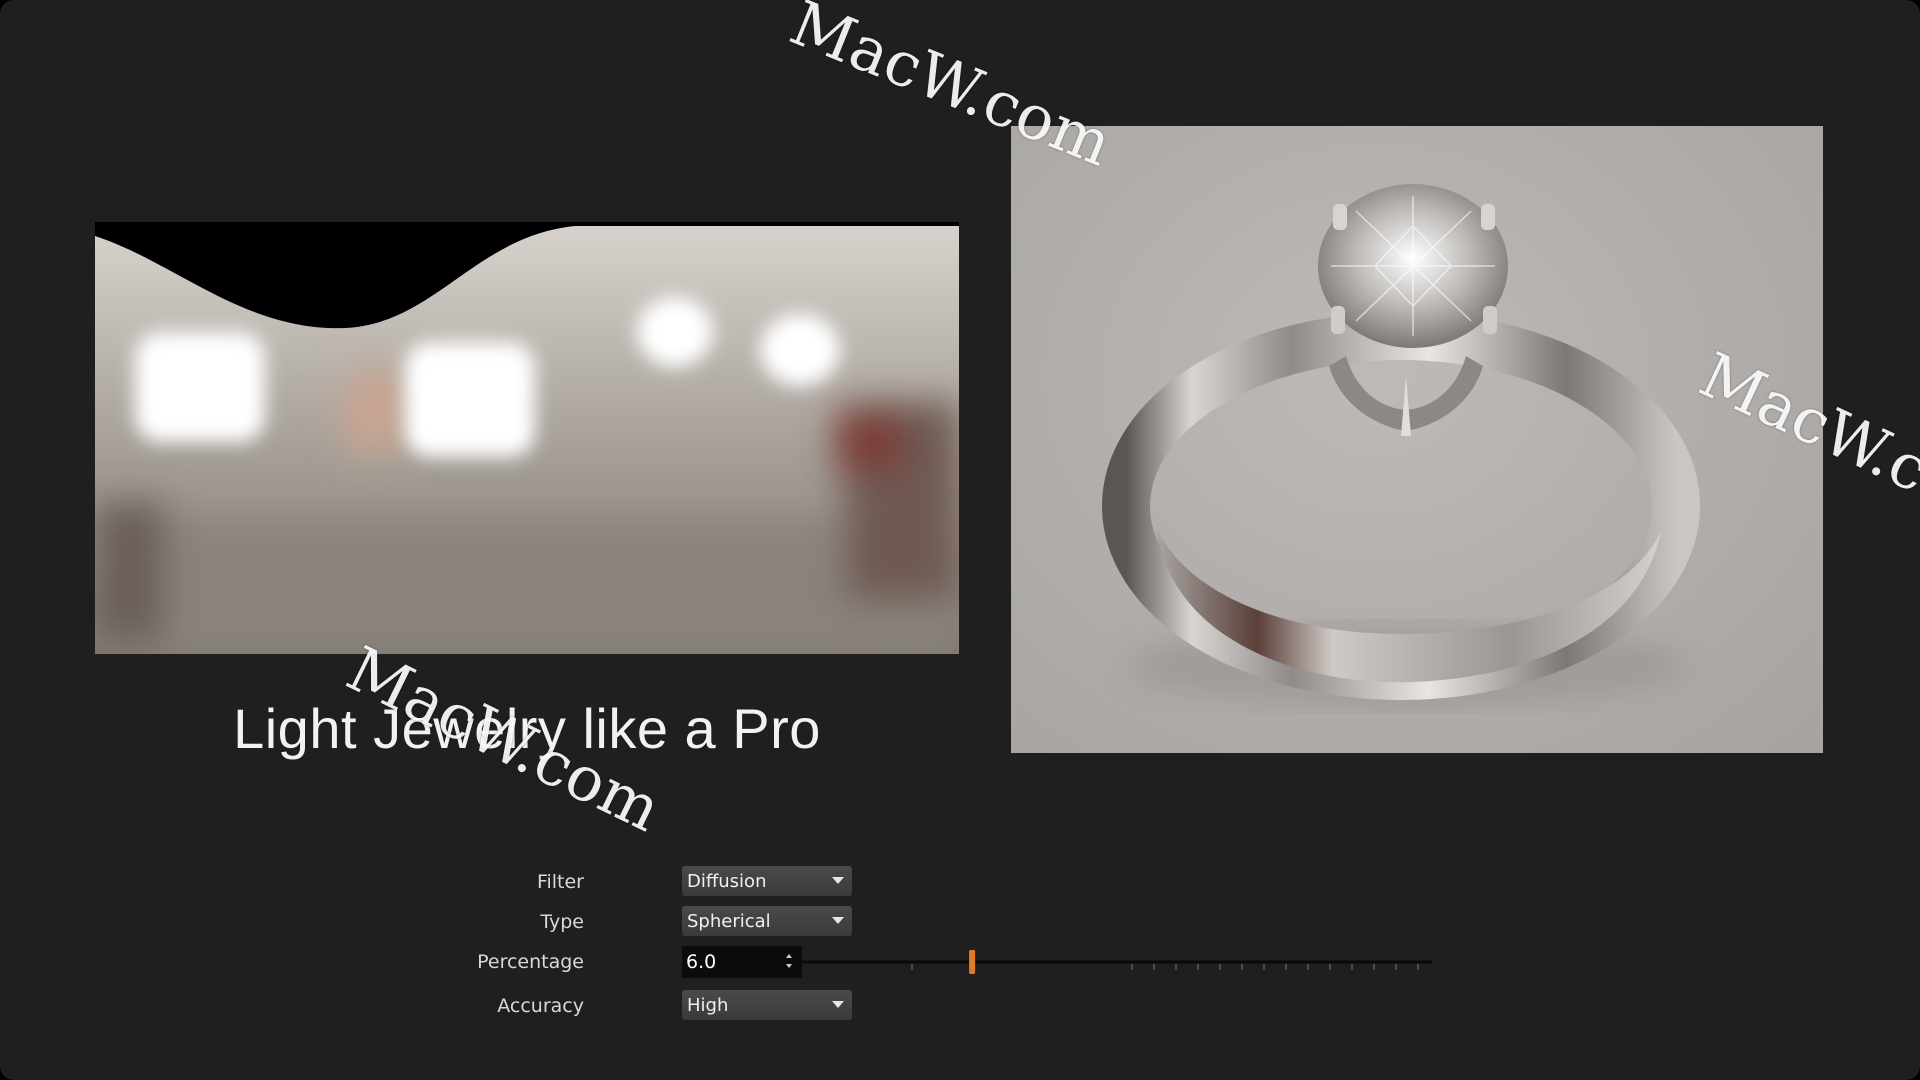 This screenshot has height=1080, width=1920. What do you see at coordinates (742, 962) in the screenshot?
I see `percentage-spinbox: 6.0` at bounding box center [742, 962].